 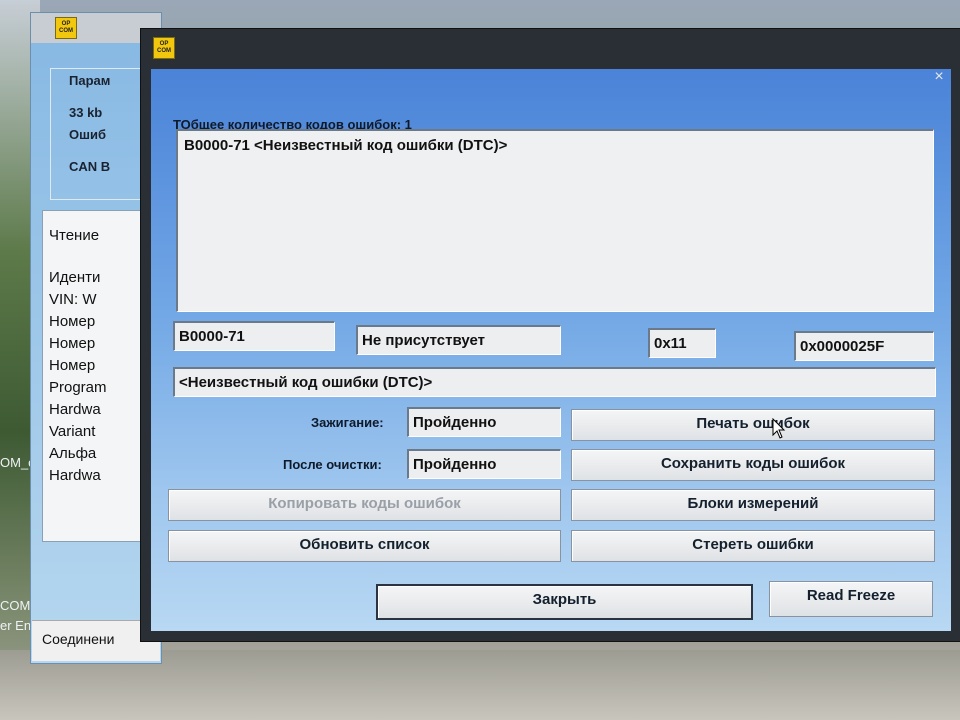 I want to click on hex1-field: 0x11, so click(x=682, y=343).